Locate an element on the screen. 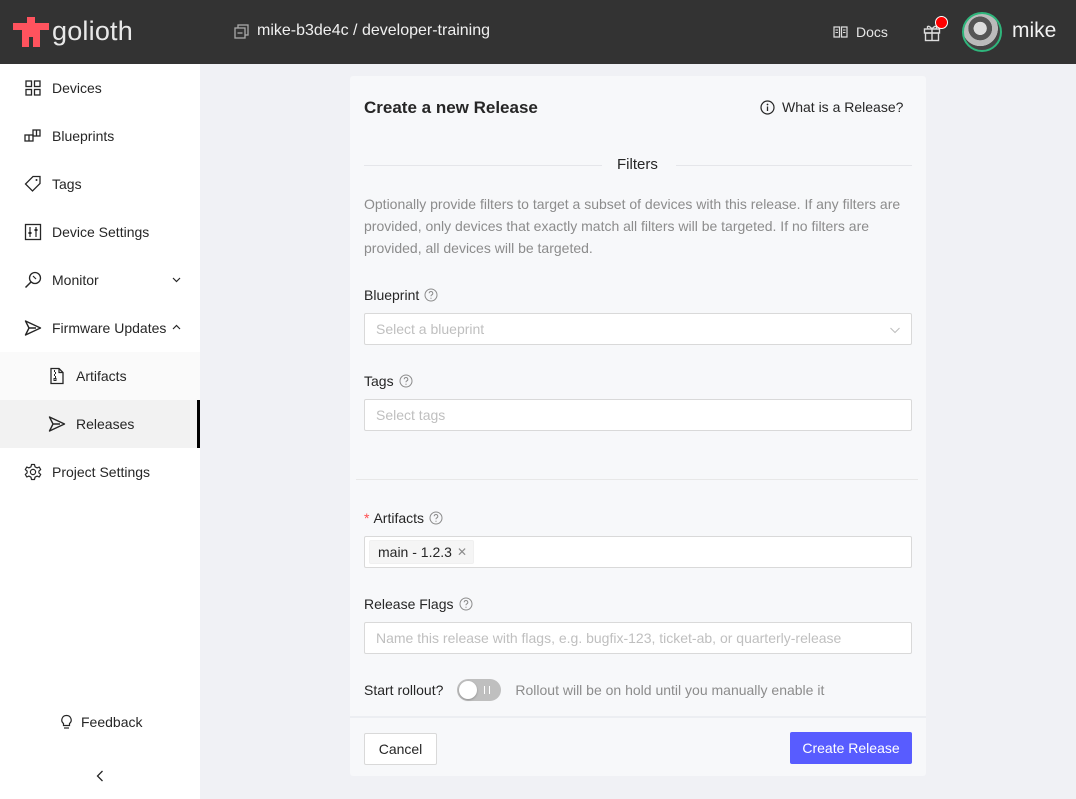  blueprint-icon is located at coordinates (32, 135).